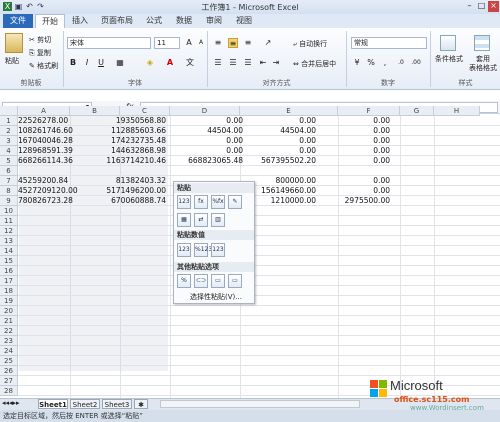 The image size is (500, 422). Describe the element at coordinates (9, 161) in the screenshot. I see `row-header: 5` at that location.